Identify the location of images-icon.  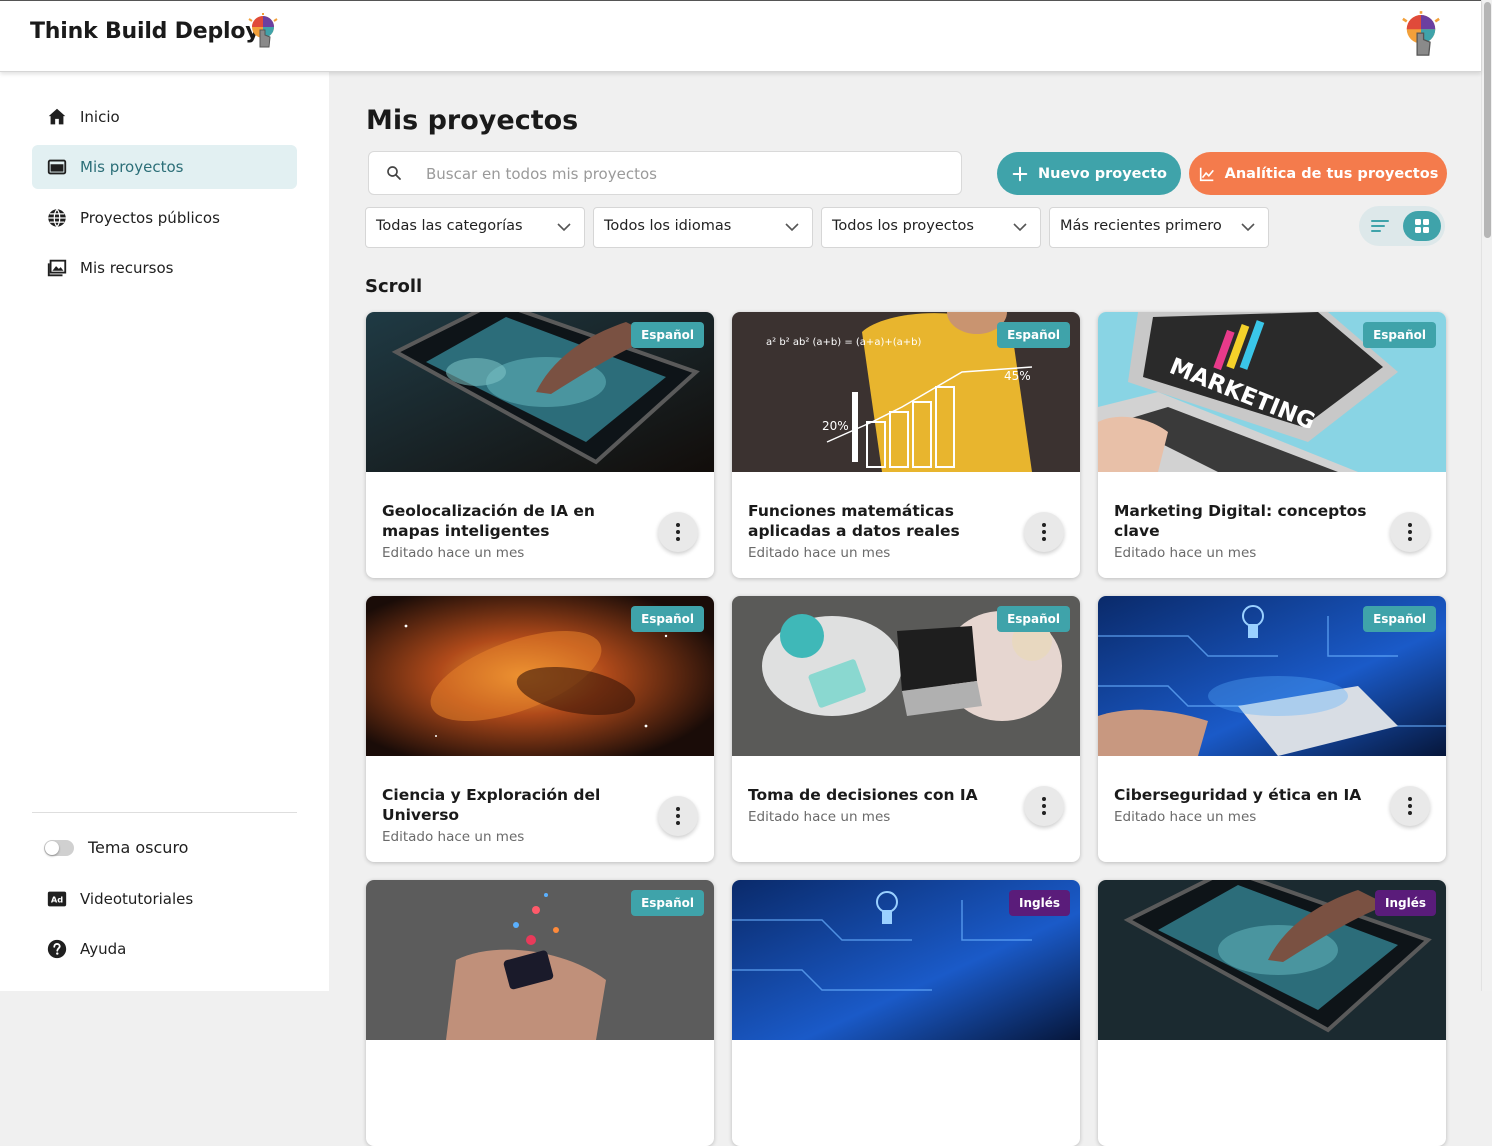
(57, 268).